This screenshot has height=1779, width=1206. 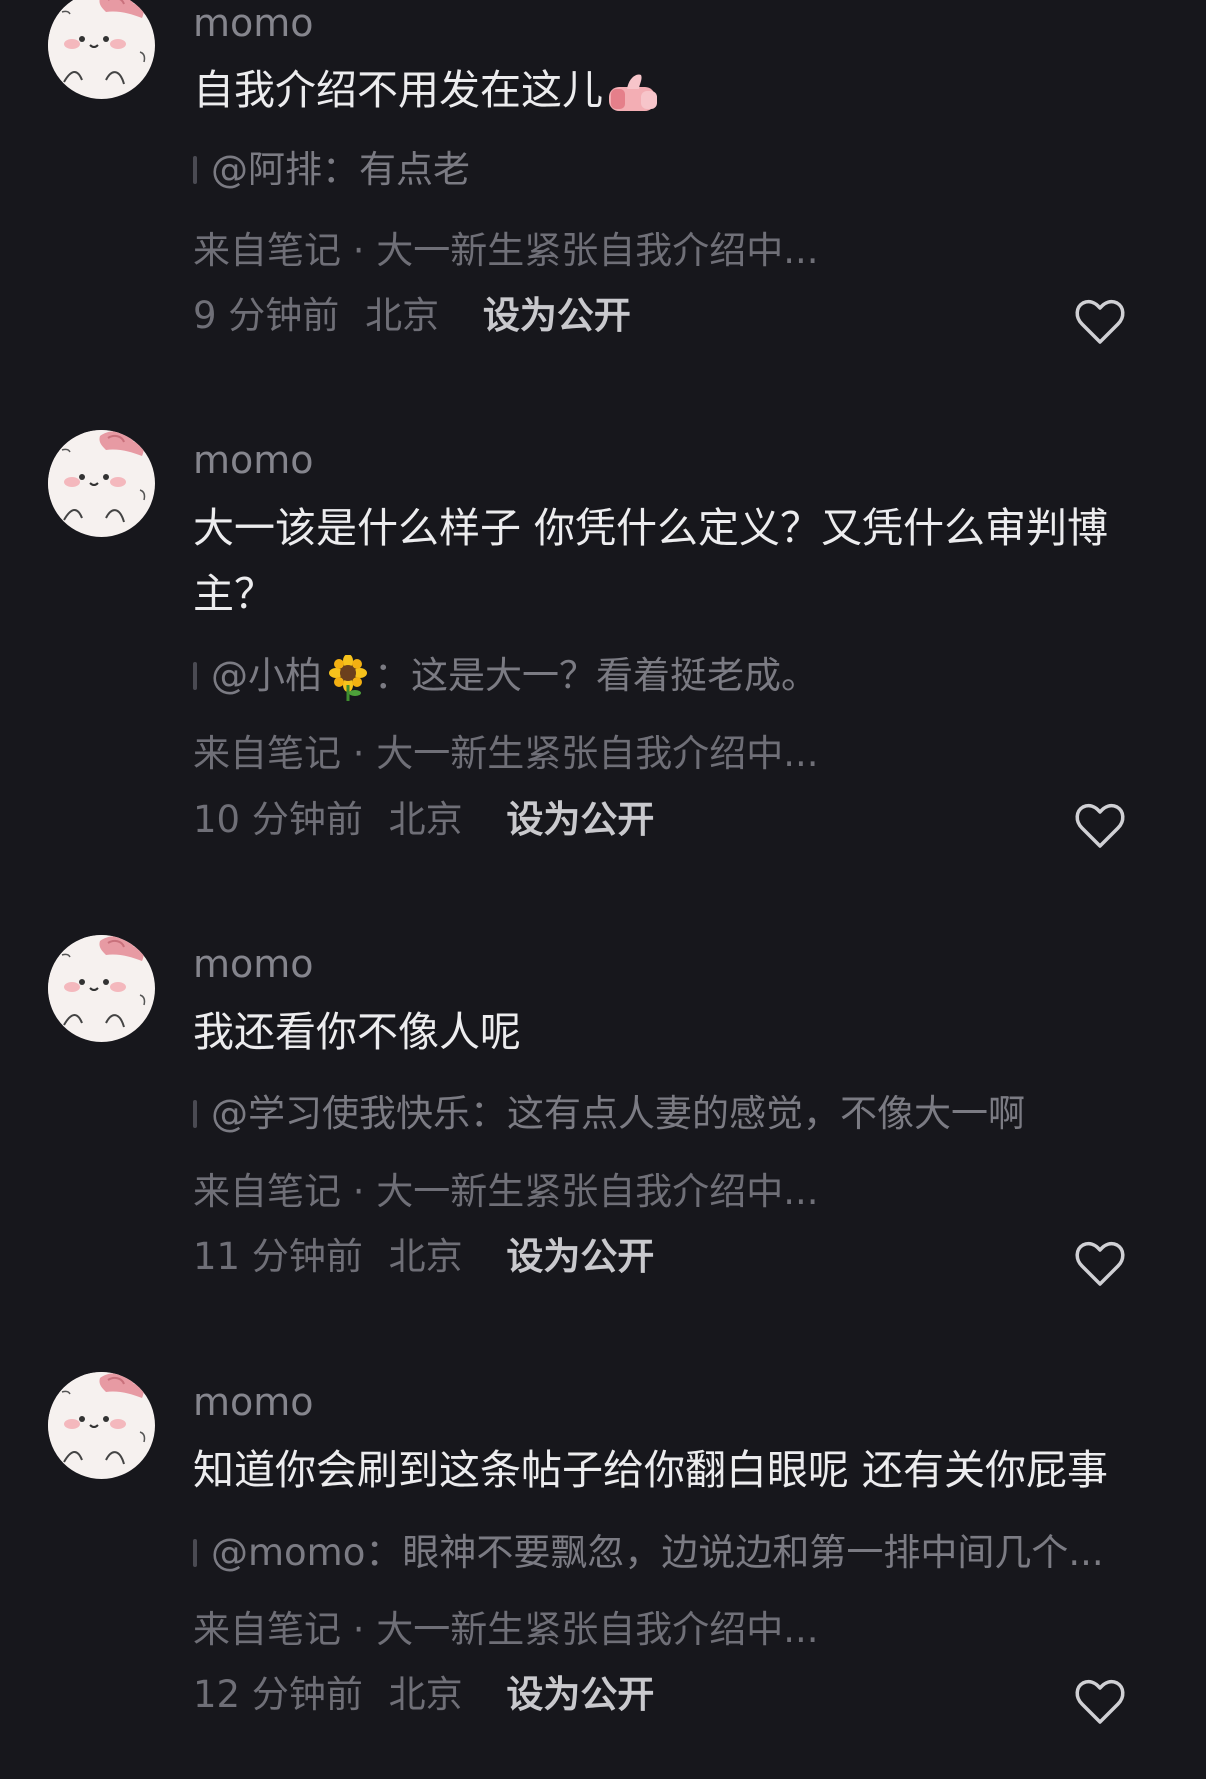 I want to click on quote-user: @学习使我快乐, so click(x=340, y=1113).